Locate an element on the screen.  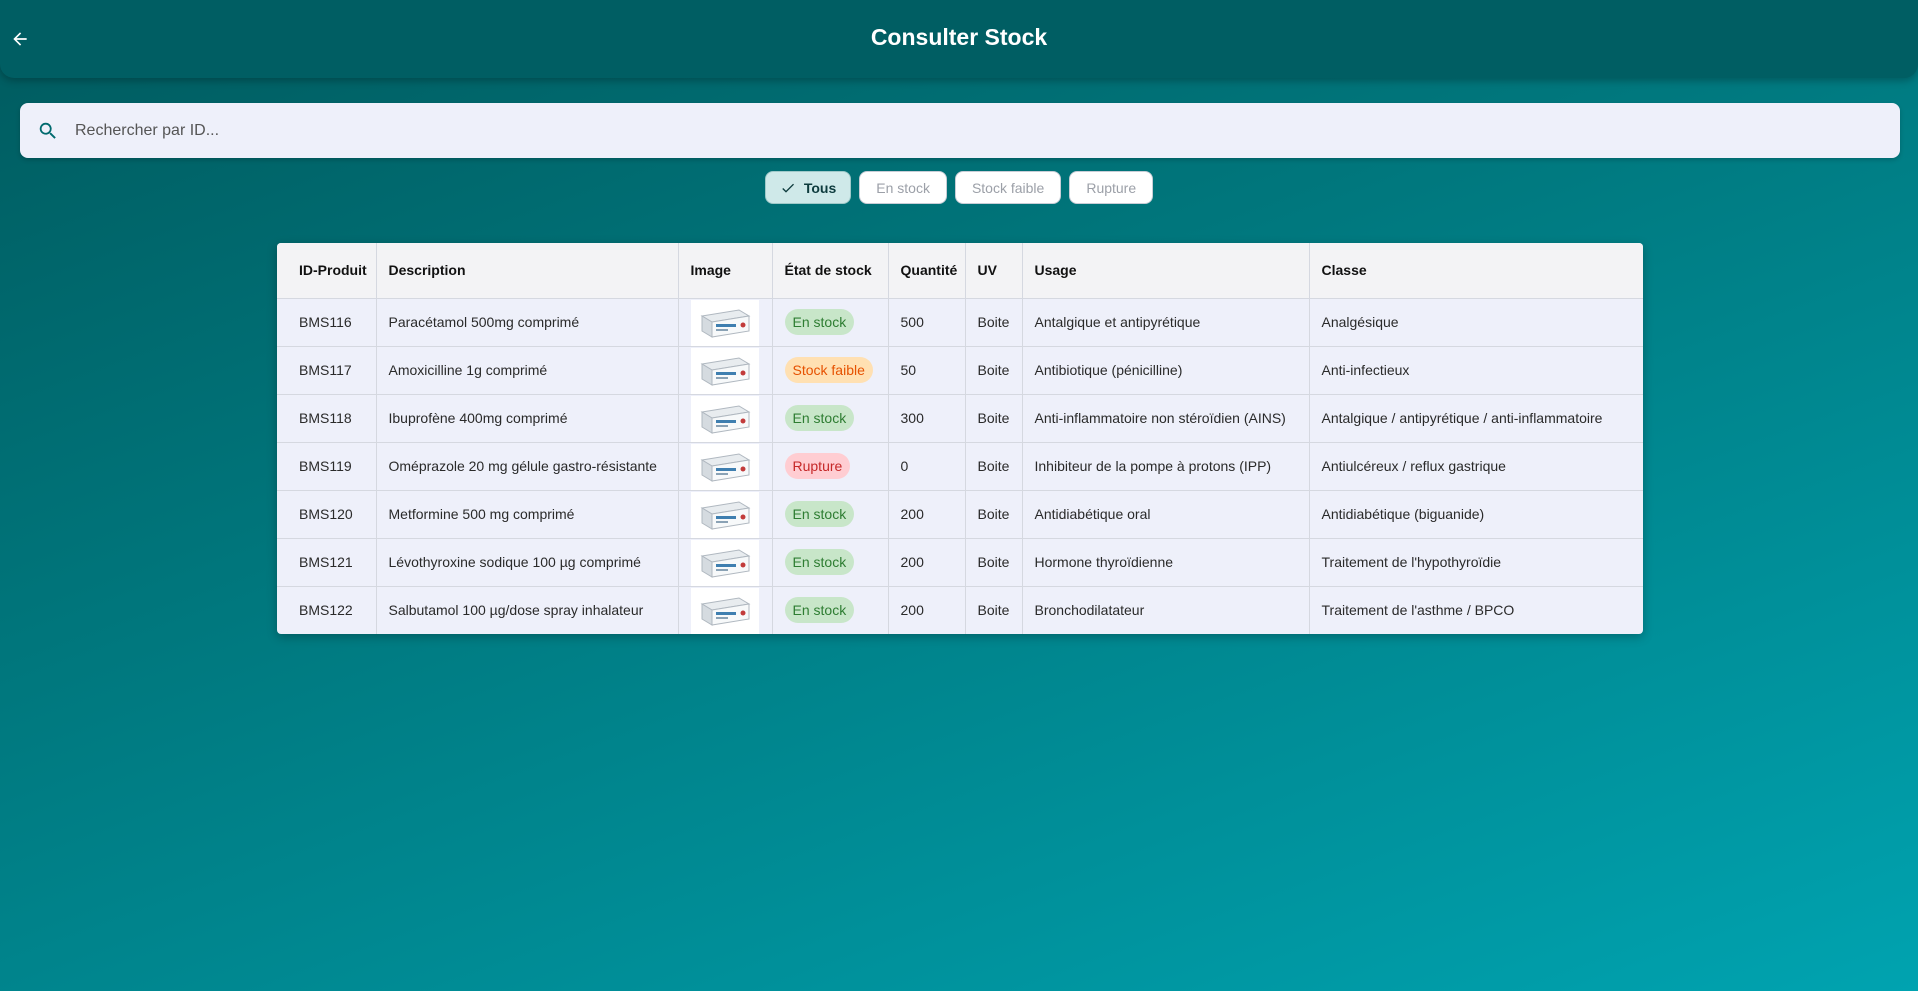
page-title: Consulter Stock is located at coordinates (959, 37).